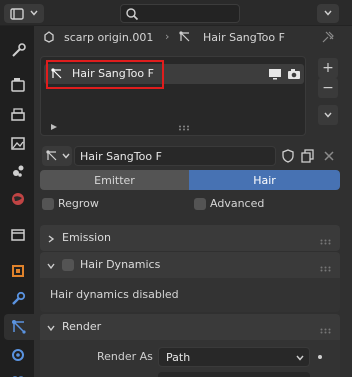 The height and width of the screenshot is (377, 352). Describe the element at coordinates (294, 74) in the screenshot. I see `camera-icon` at that location.